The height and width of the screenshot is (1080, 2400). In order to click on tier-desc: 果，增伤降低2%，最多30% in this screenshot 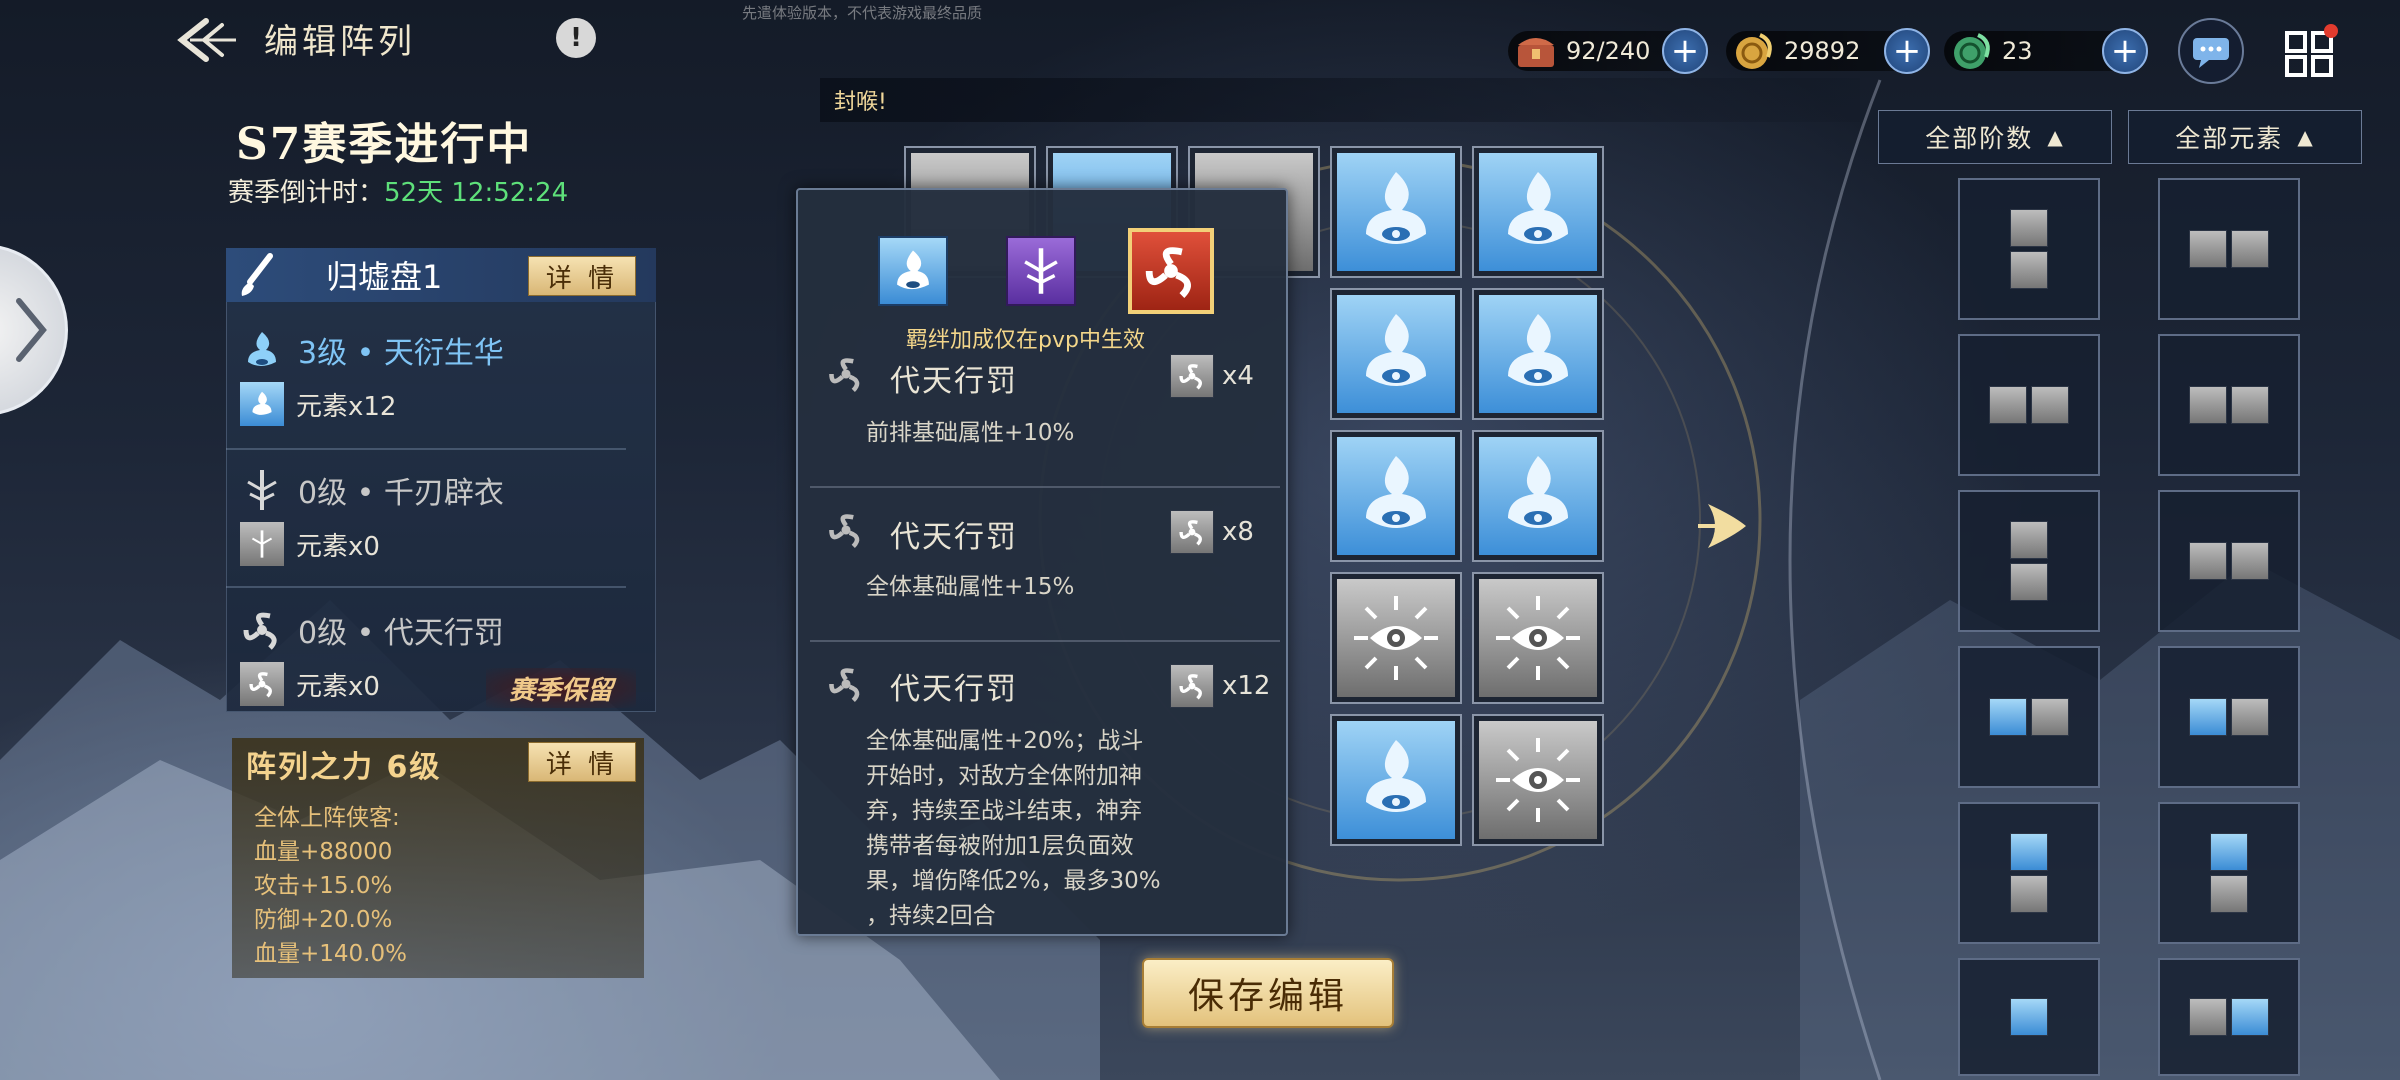, I will do `click(1013, 881)`.